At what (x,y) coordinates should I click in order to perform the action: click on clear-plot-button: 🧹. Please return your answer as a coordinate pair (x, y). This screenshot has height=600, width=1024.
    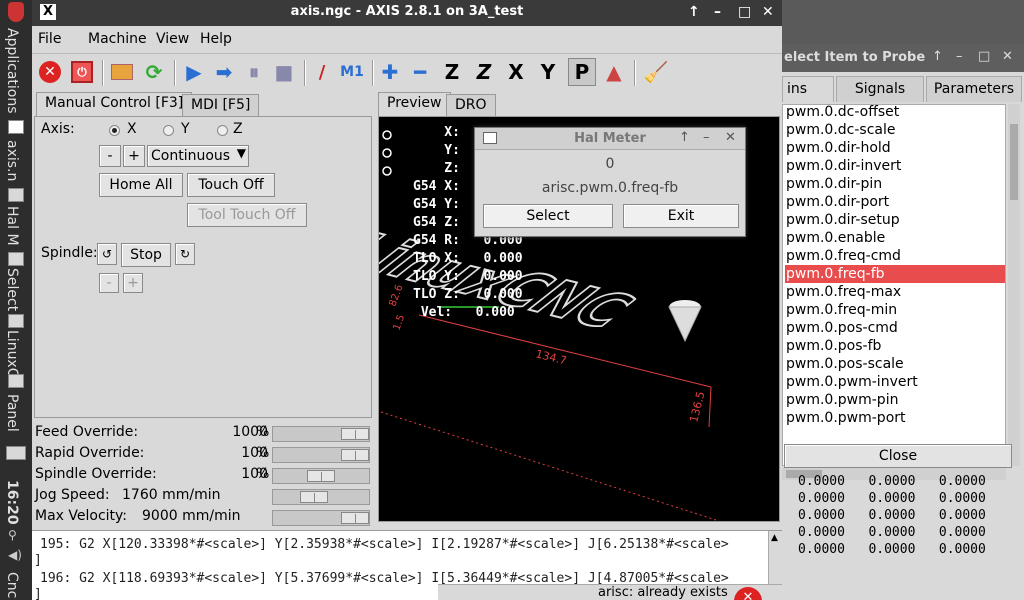
    Looking at the image, I should click on (656, 72).